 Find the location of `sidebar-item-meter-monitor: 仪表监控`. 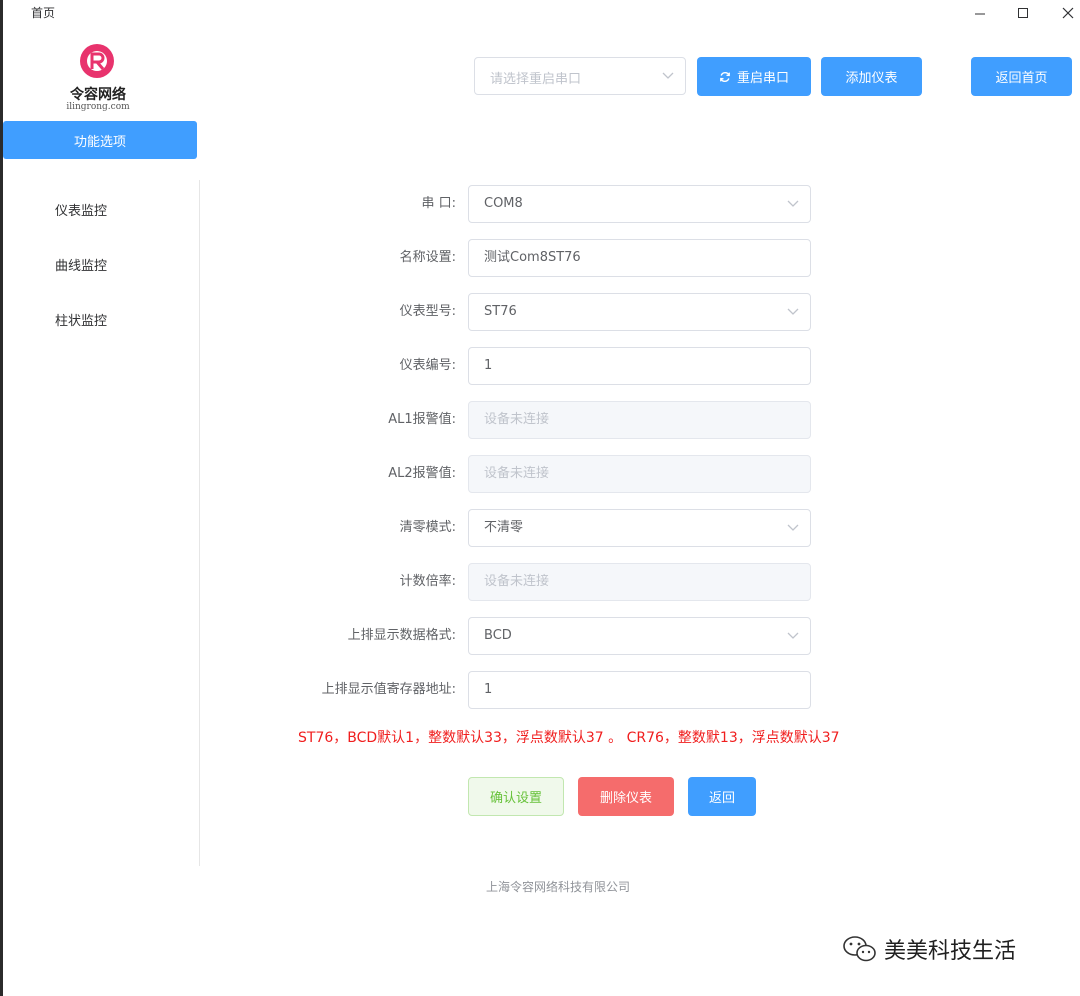

sidebar-item-meter-monitor: 仪表监控 is located at coordinates (81, 209).